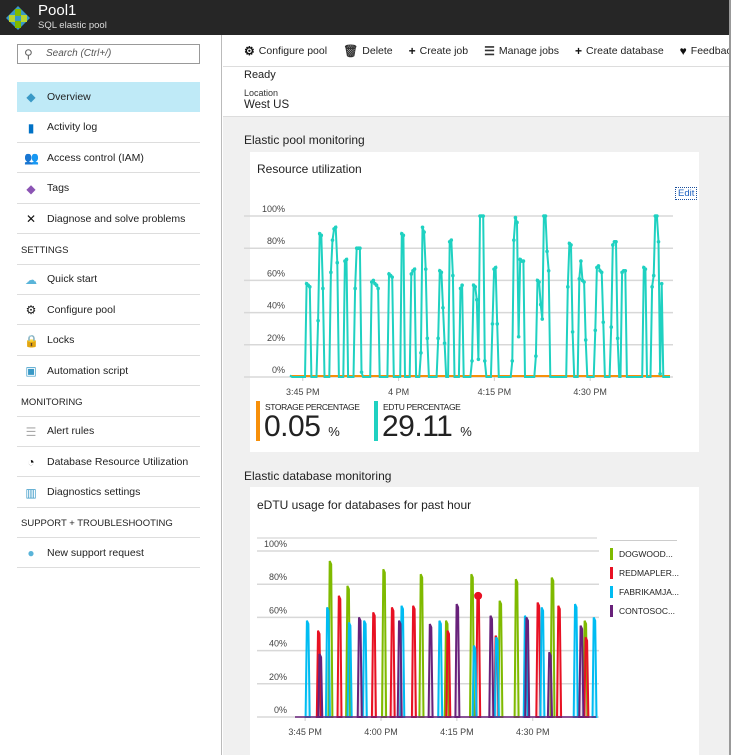 The height and width of the screenshot is (755, 731). I want to click on y-tick-label: 100%, so click(275, 544).